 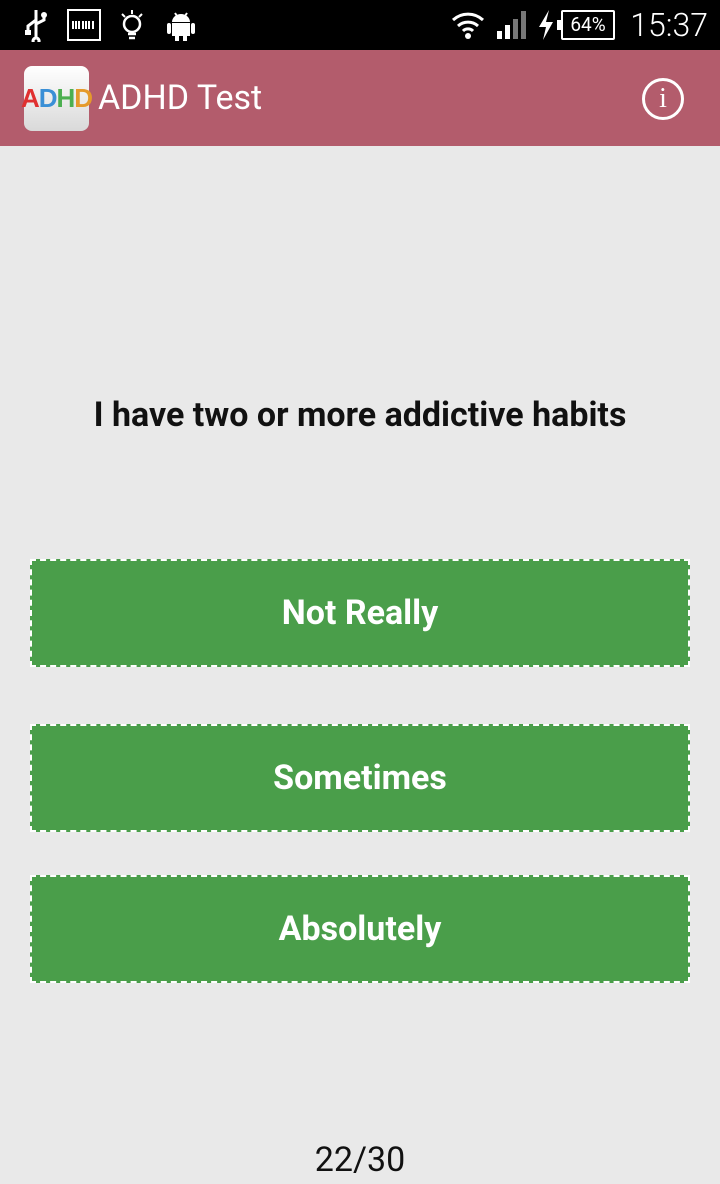 I want to click on answer-absolutely-button: Absolutely, so click(x=360, y=929).